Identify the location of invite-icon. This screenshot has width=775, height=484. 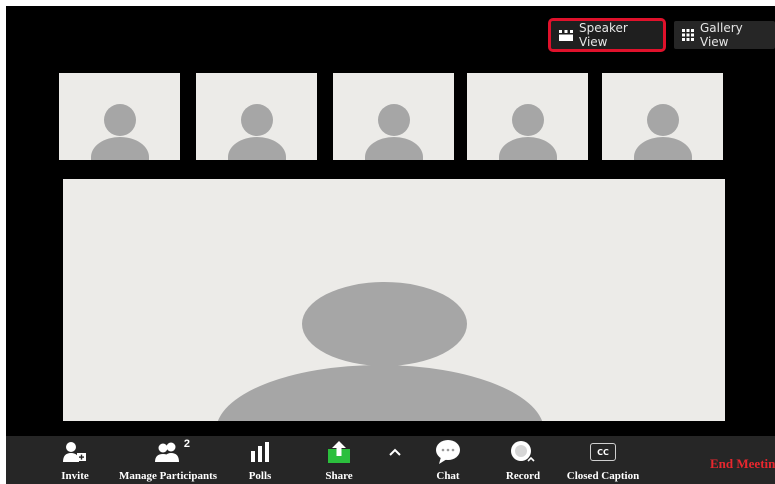
(75, 452).